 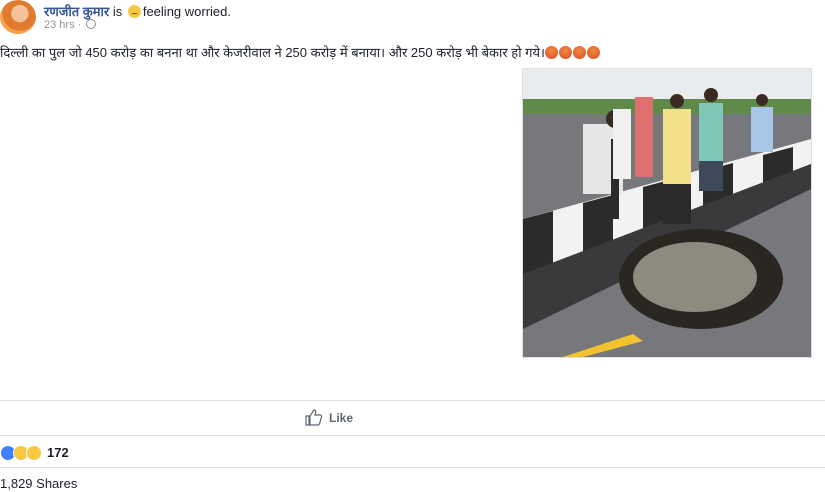 I want to click on shares-count: 1,829 Shares, so click(x=38, y=483).